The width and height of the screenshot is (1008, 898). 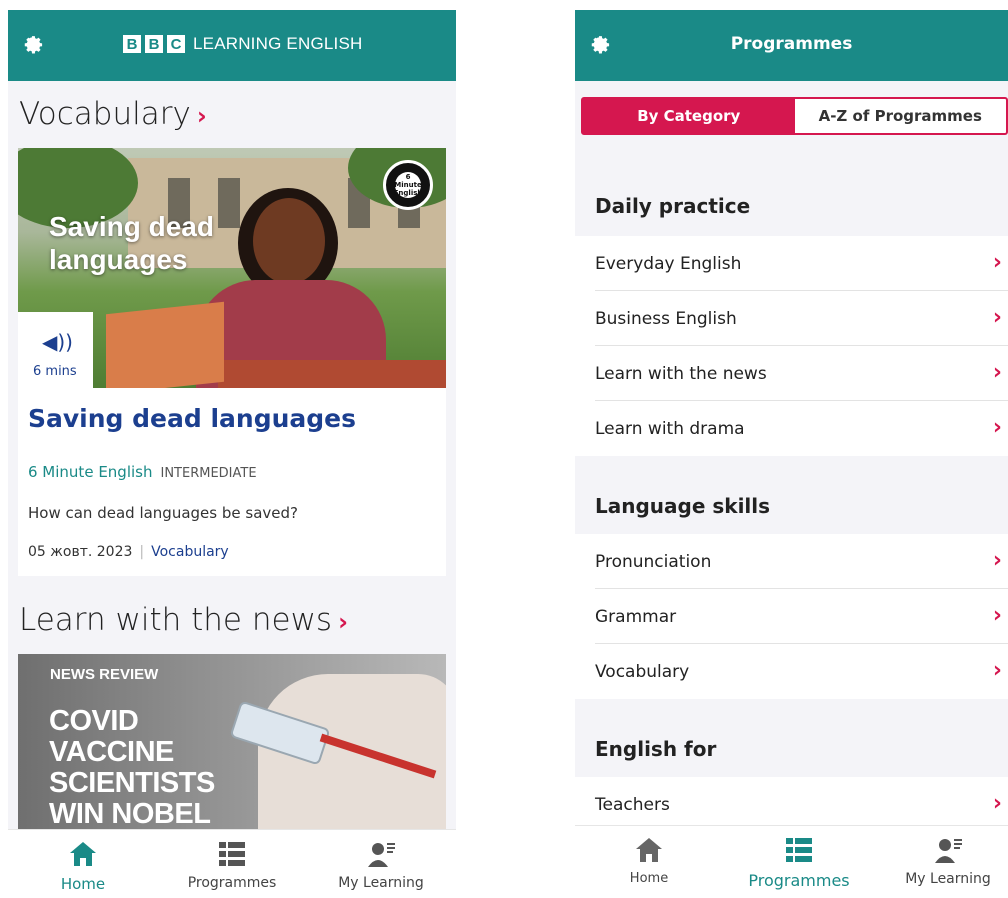 I want to click on list-item-business-english: Business English ›, so click(x=791, y=318).